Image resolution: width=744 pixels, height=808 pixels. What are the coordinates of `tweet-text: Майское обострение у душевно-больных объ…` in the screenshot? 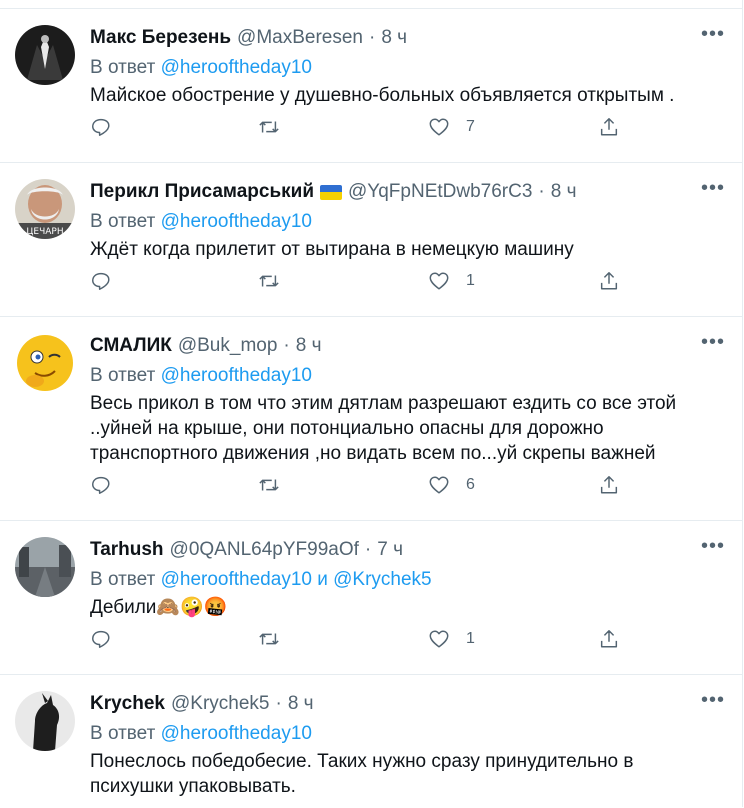 It's located at (382, 95).